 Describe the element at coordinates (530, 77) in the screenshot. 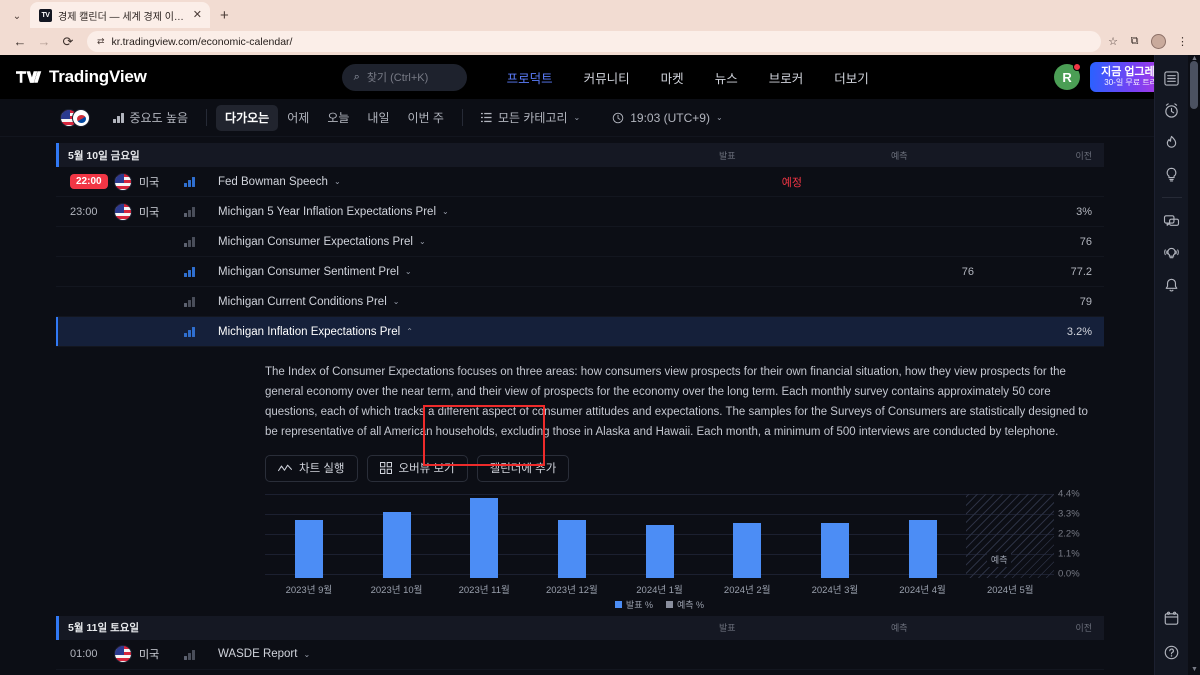

I see `nav-item-products: 프로덕트` at that location.